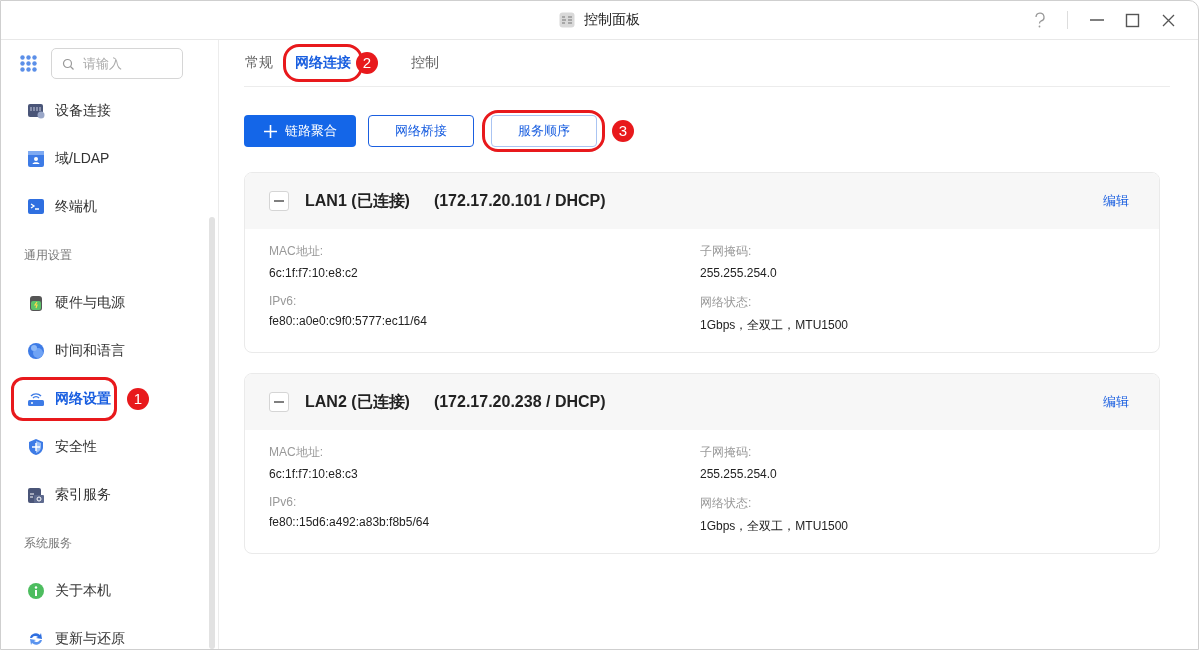 This screenshot has width=1199, height=650. I want to click on field-value: 6c:1f:f7:10:e8:c2, so click(314, 273).